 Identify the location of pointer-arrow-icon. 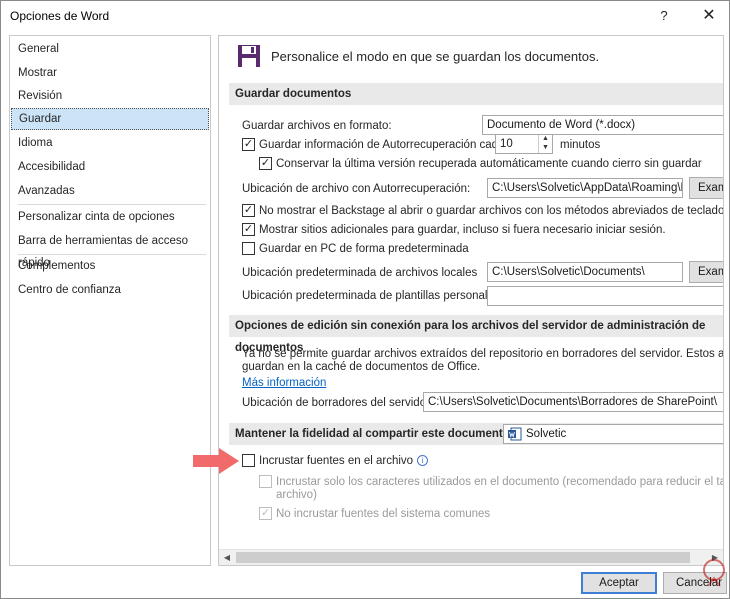
(216, 461).